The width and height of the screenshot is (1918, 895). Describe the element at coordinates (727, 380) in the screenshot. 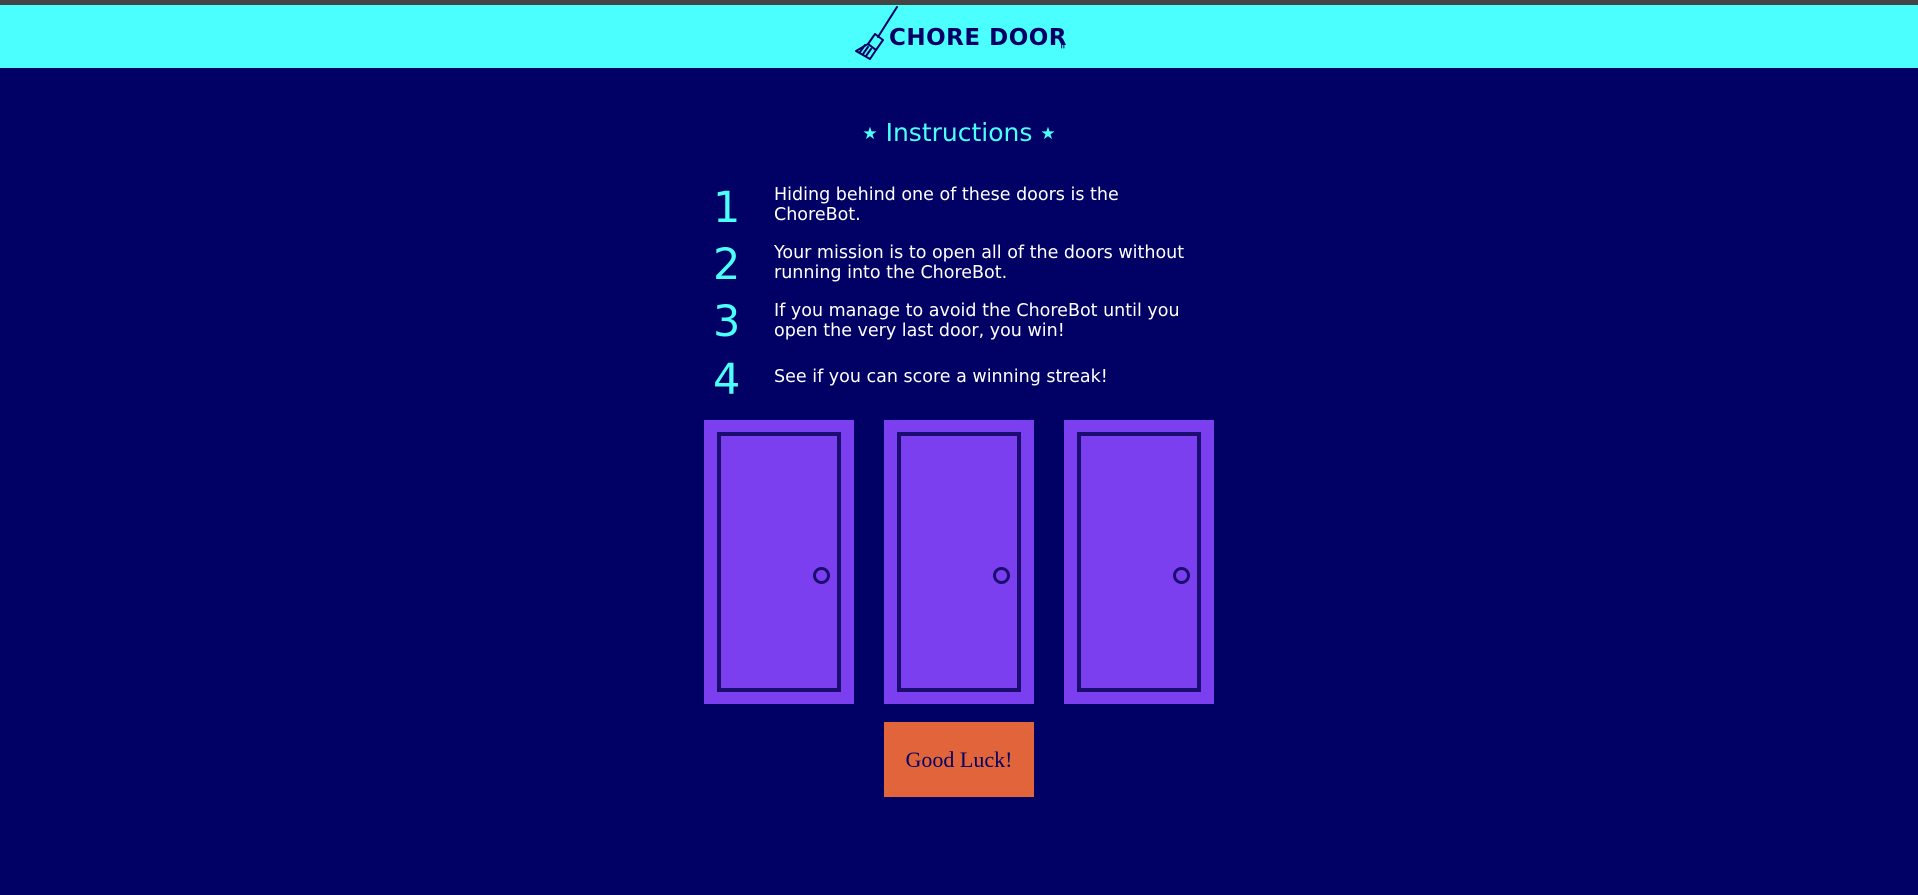

I see `step-number: 4` at that location.